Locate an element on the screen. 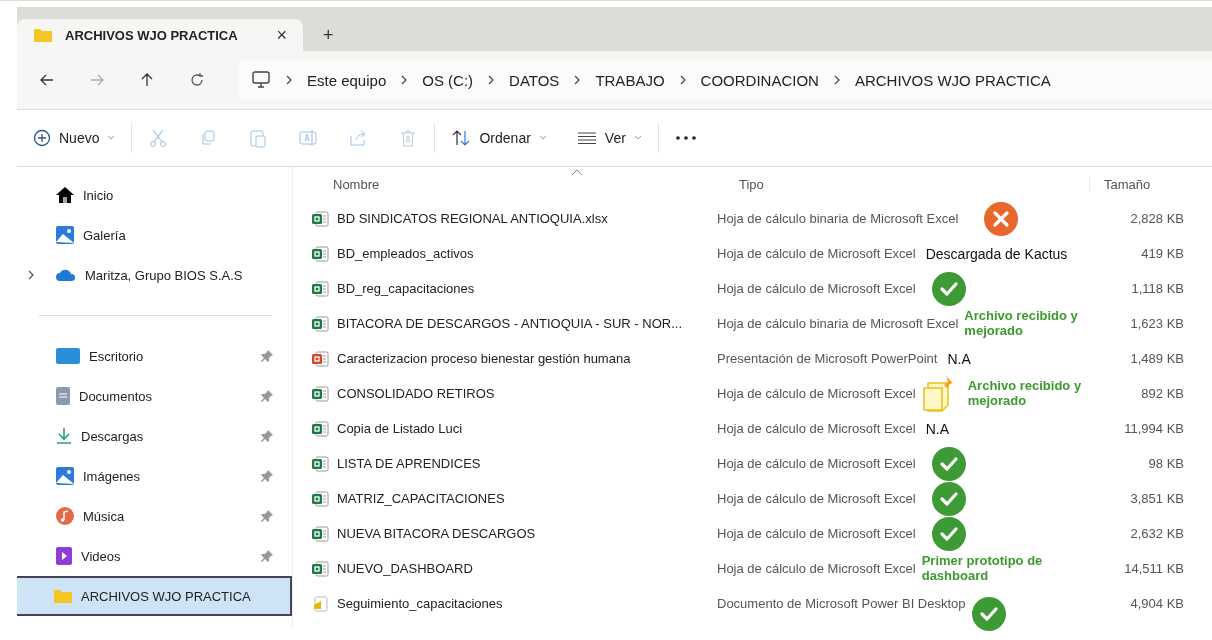 This screenshot has width=1212, height=640. breadcrumb: COORDINACION is located at coordinates (759, 80).